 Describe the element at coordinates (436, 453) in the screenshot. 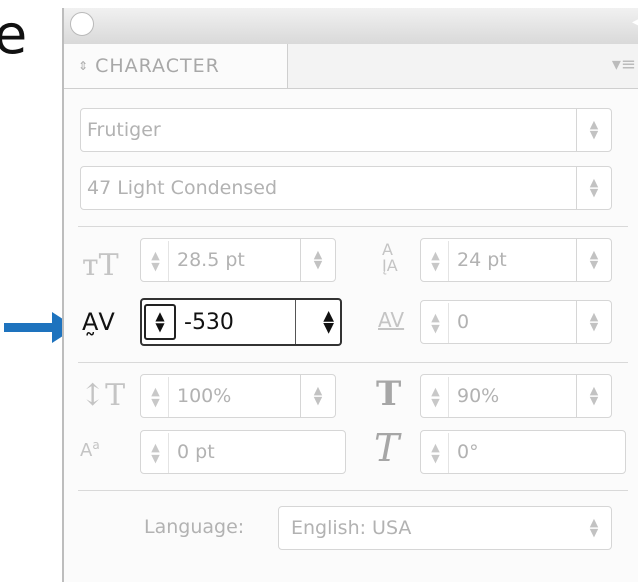

I see `skew-stepper: ▲ ▼` at that location.